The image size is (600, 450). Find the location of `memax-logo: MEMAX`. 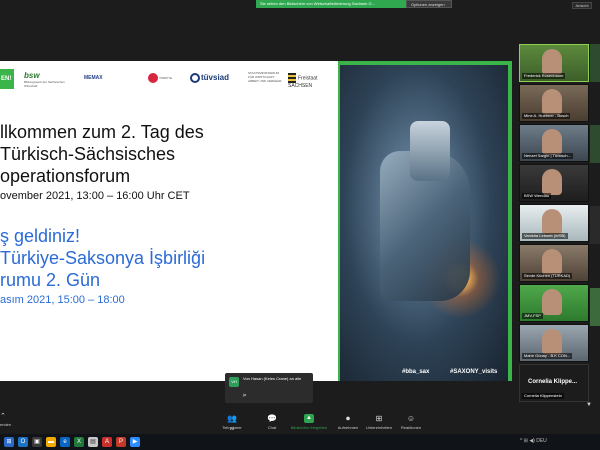

memax-logo: MEMAX is located at coordinates (93, 78).